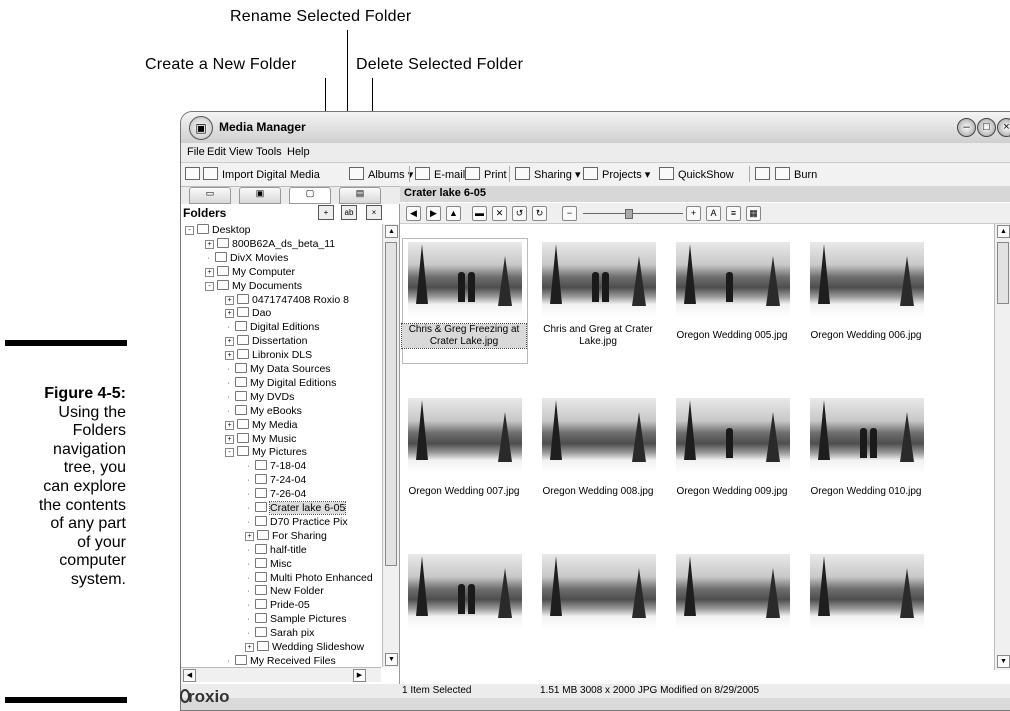 The height and width of the screenshot is (711, 1010). I want to click on tree-node: · half-title, so click(276, 550).